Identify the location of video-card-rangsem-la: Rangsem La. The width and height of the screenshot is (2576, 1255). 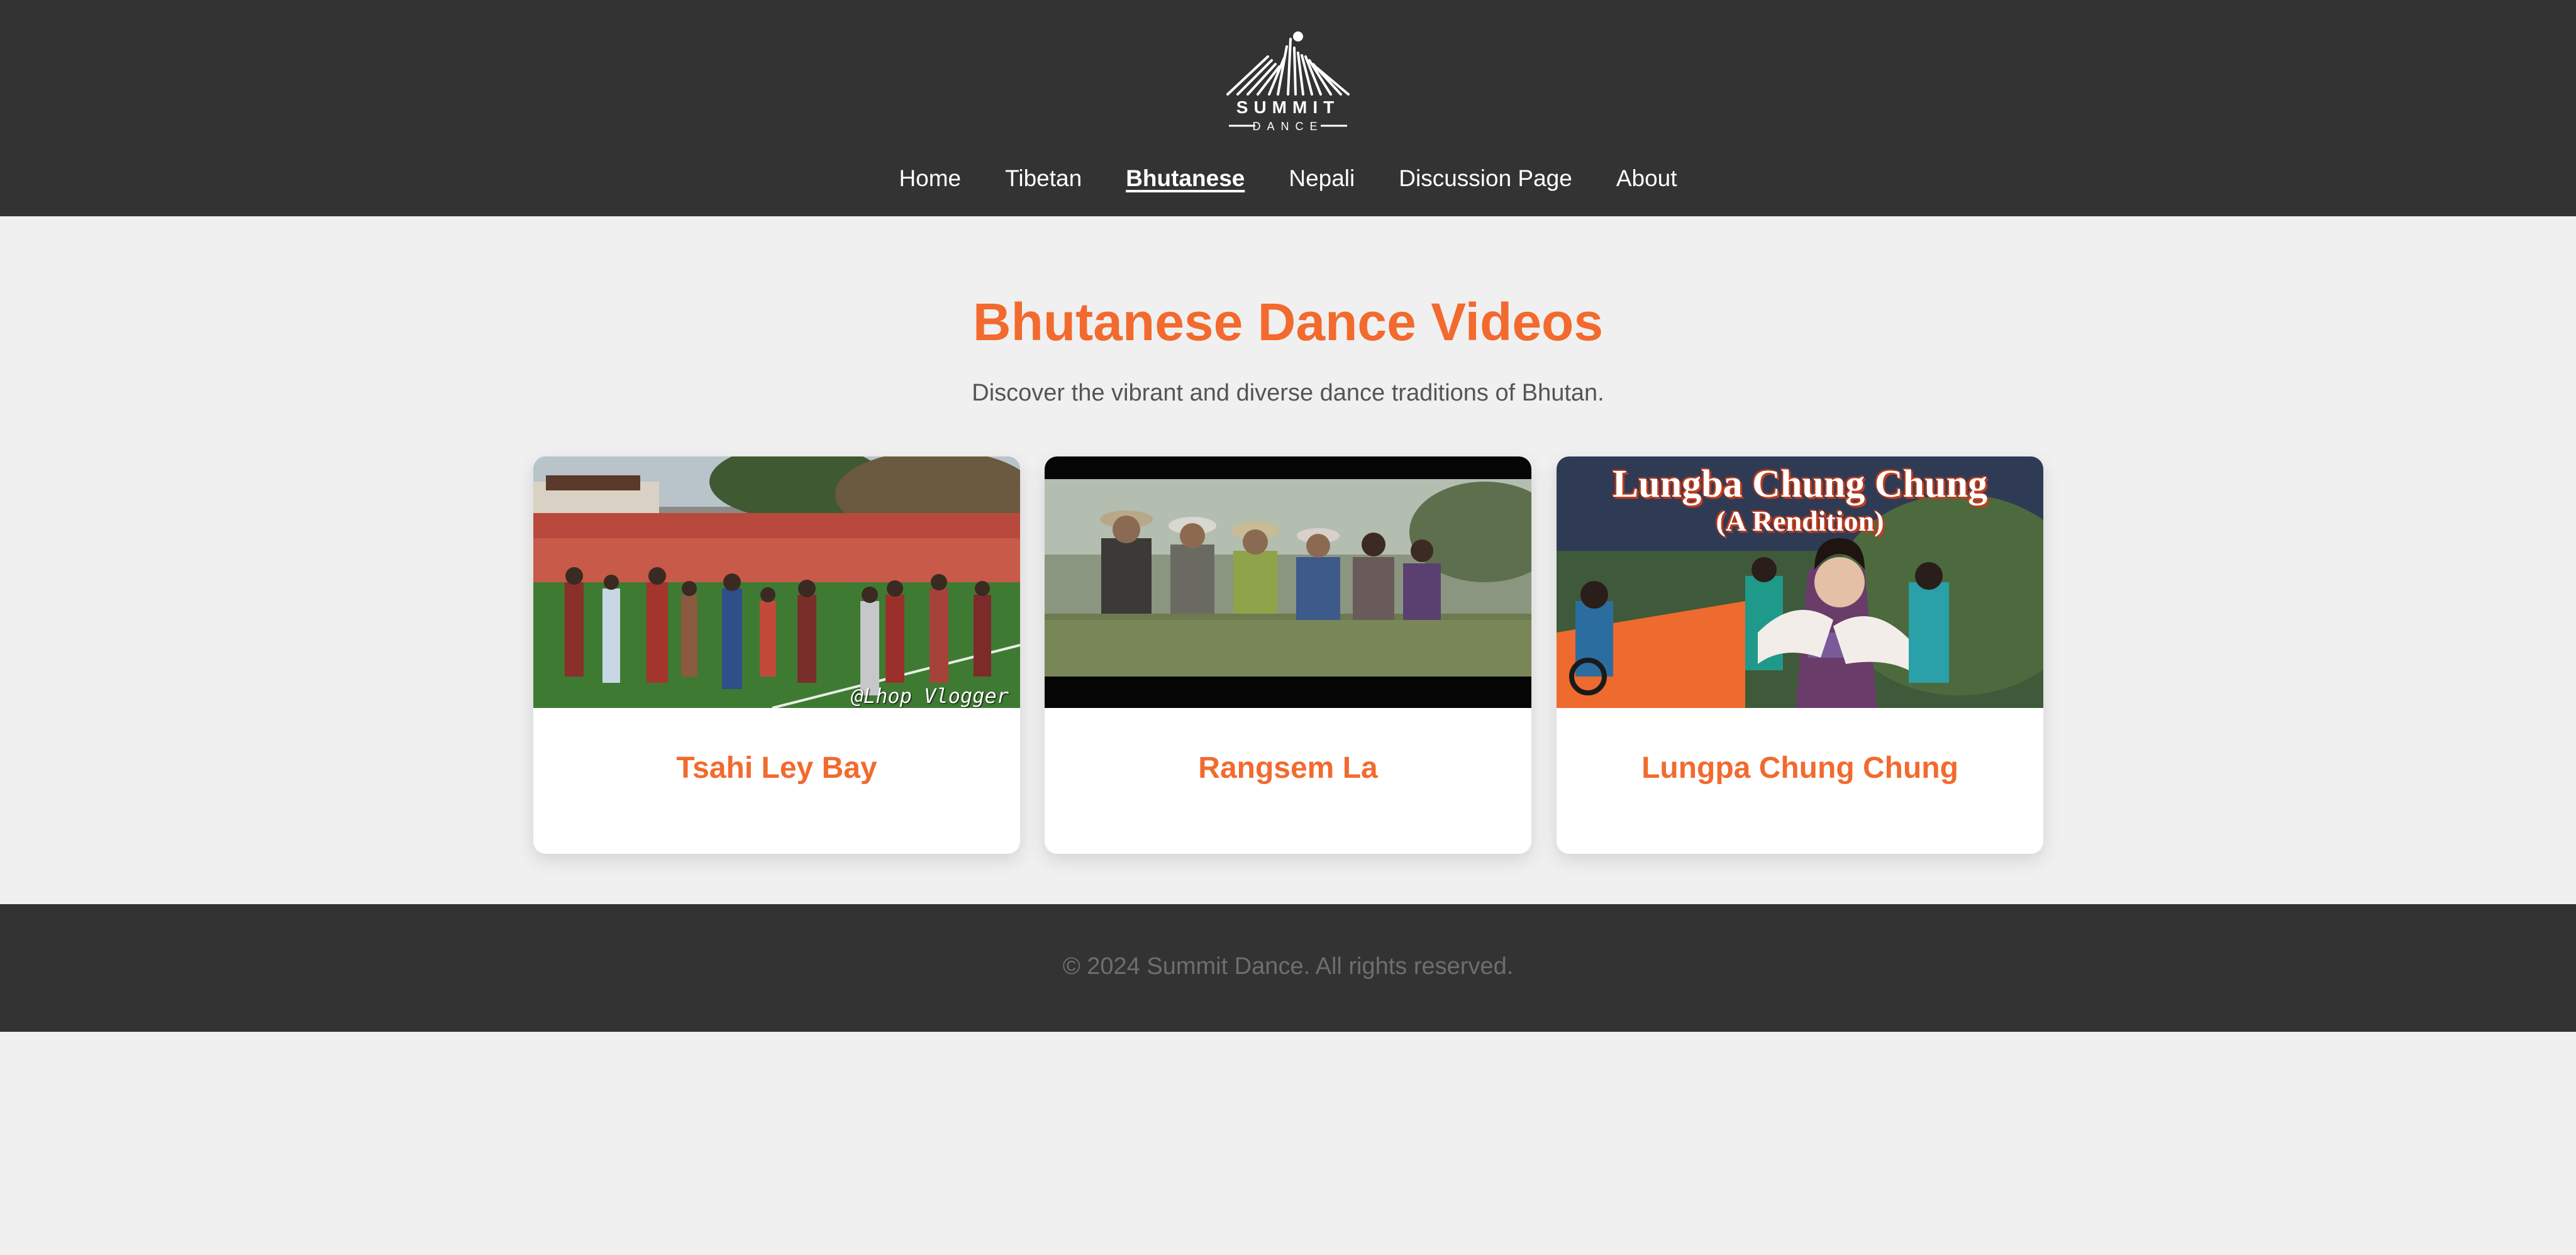
(1288, 655).